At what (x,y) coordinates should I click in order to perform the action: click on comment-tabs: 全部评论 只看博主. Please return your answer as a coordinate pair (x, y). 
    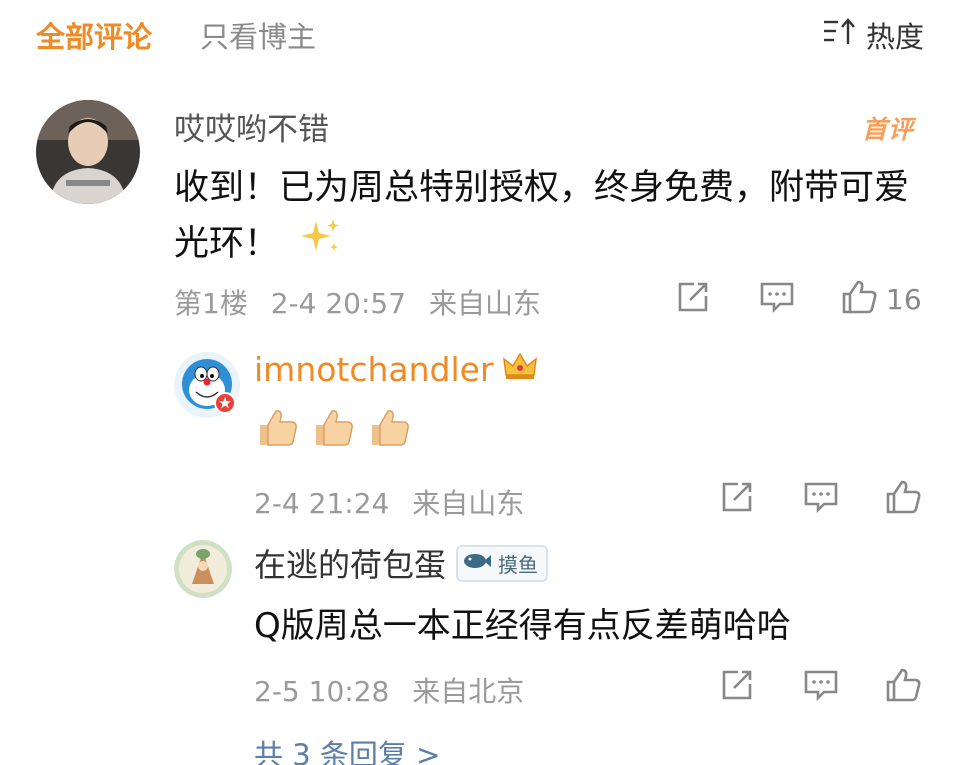
    Looking at the image, I should click on (176, 35).